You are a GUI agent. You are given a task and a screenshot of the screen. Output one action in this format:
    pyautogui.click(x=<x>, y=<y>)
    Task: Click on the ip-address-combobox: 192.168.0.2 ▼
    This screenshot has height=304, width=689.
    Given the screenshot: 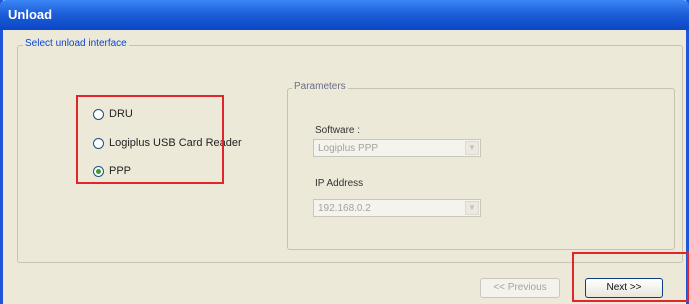 What is the action you would take?
    pyautogui.click(x=397, y=208)
    